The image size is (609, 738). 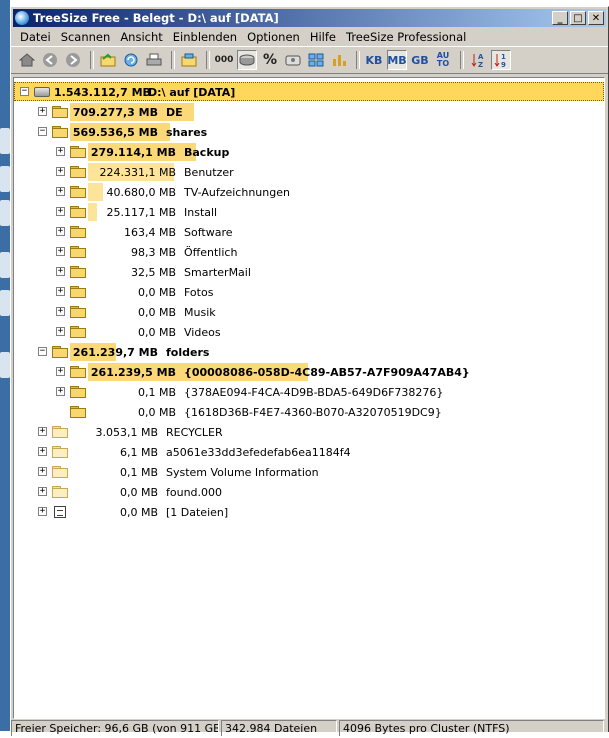 I want to click on refresh-icon, so click(x=131, y=60).